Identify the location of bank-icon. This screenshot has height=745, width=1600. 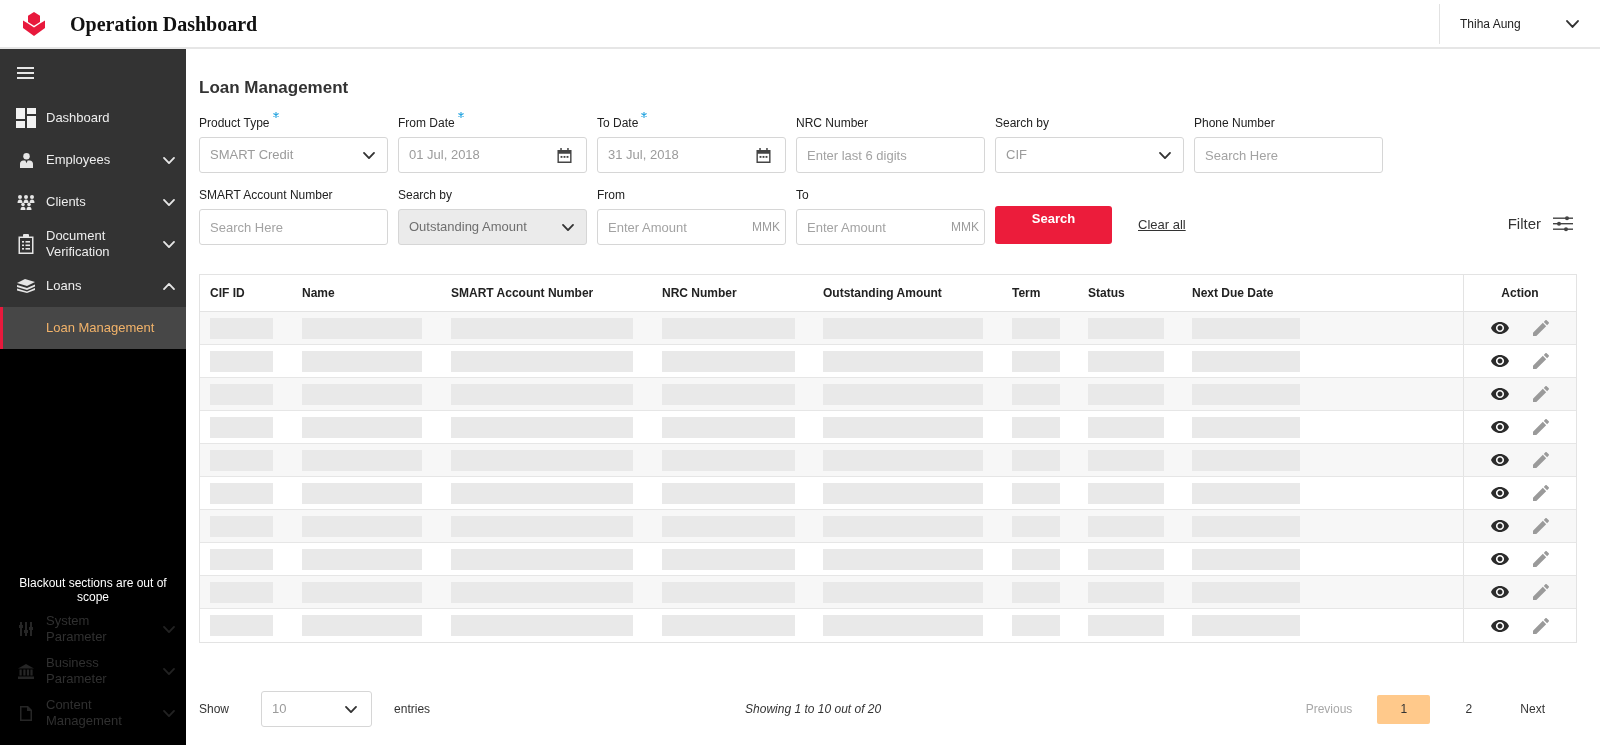
(26, 671).